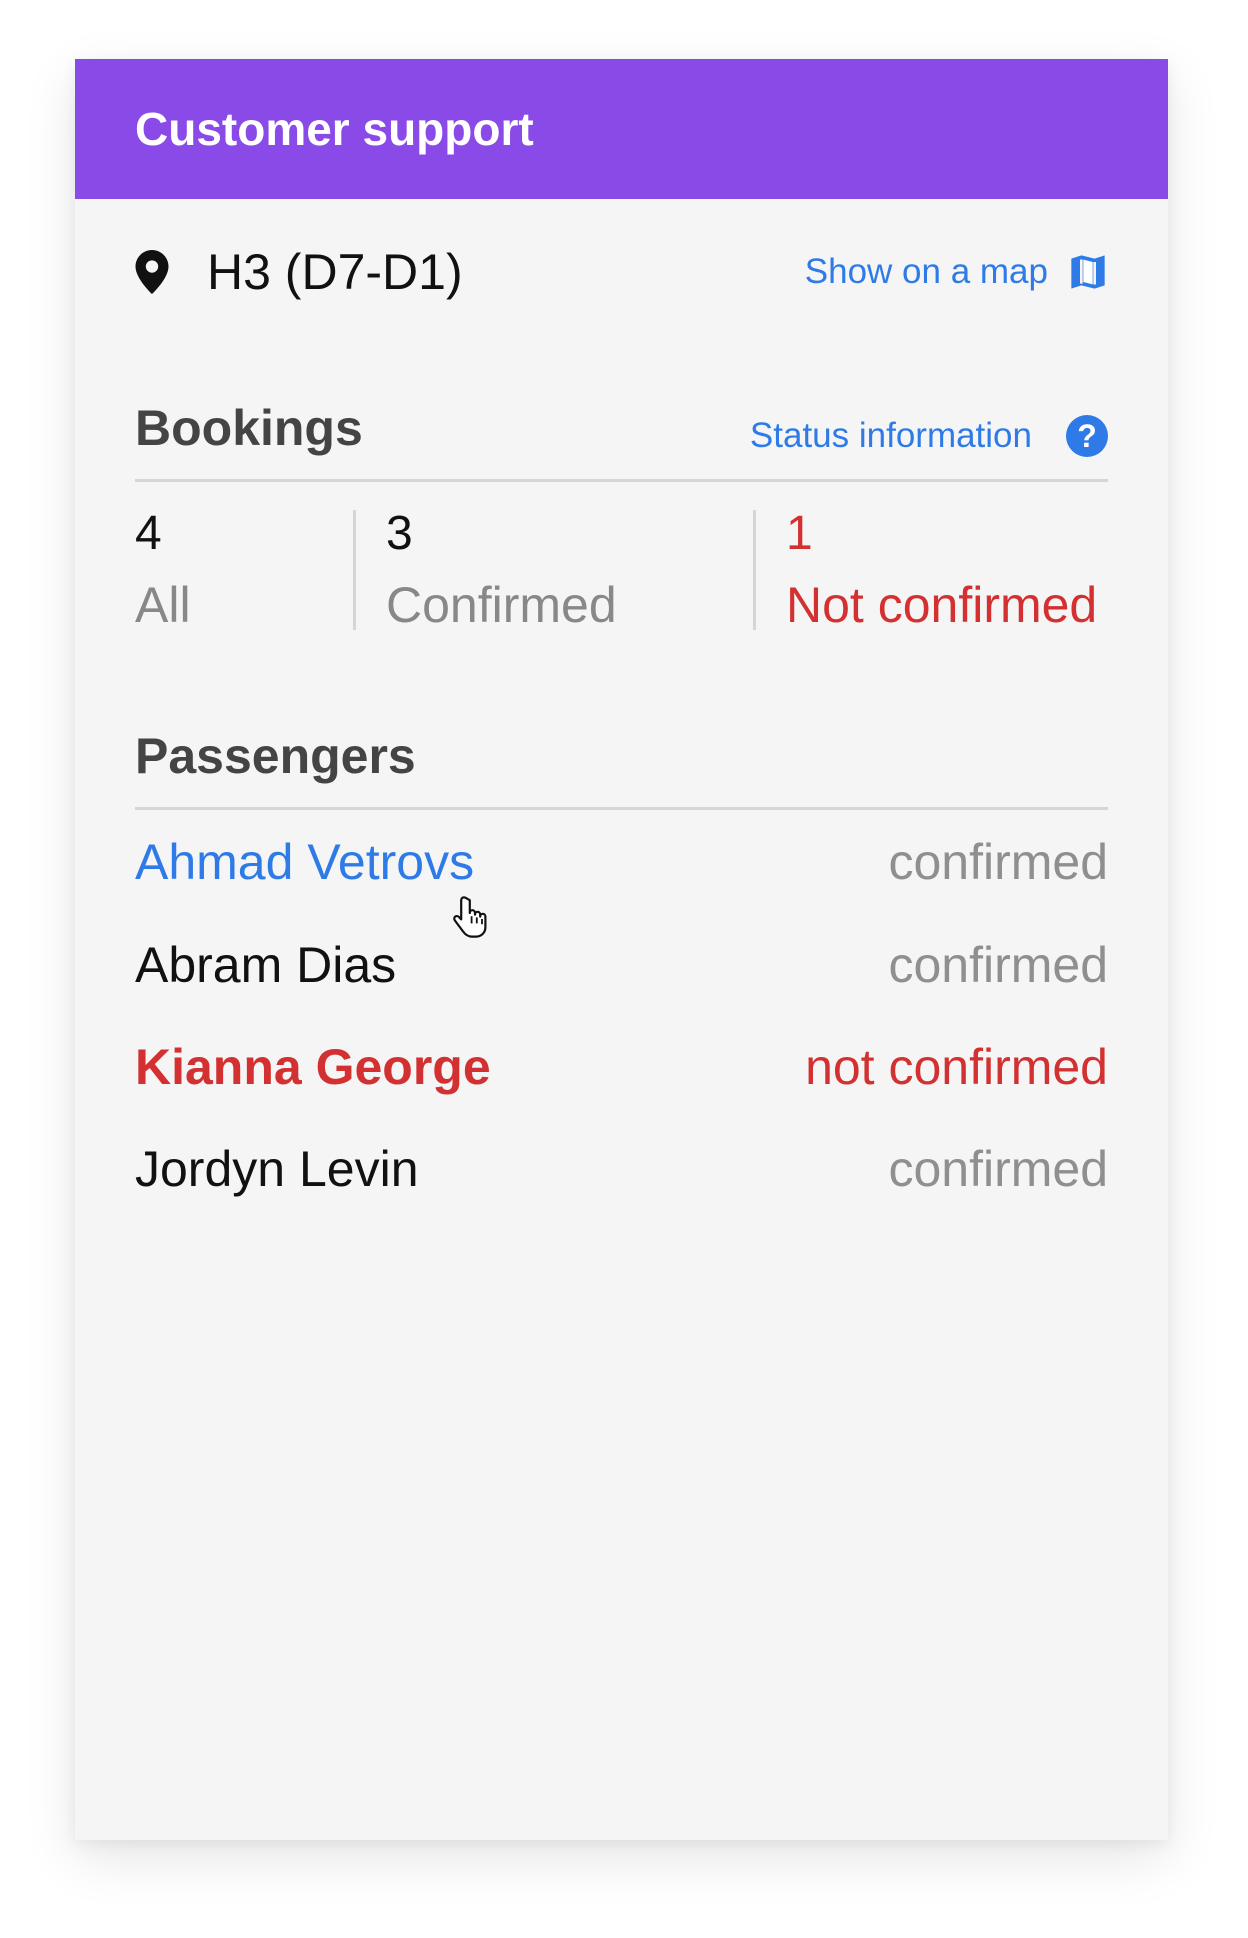  I want to click on passenger-name: Abram Dias, so click(265, 965).